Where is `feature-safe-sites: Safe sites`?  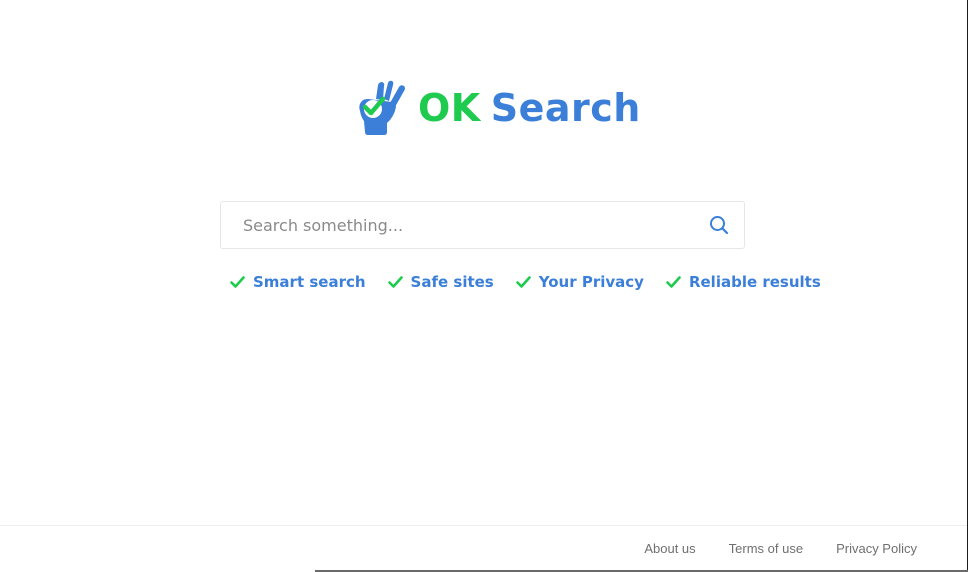 feature-safe-sites: Safe sites is located at coordinates (440, 282).